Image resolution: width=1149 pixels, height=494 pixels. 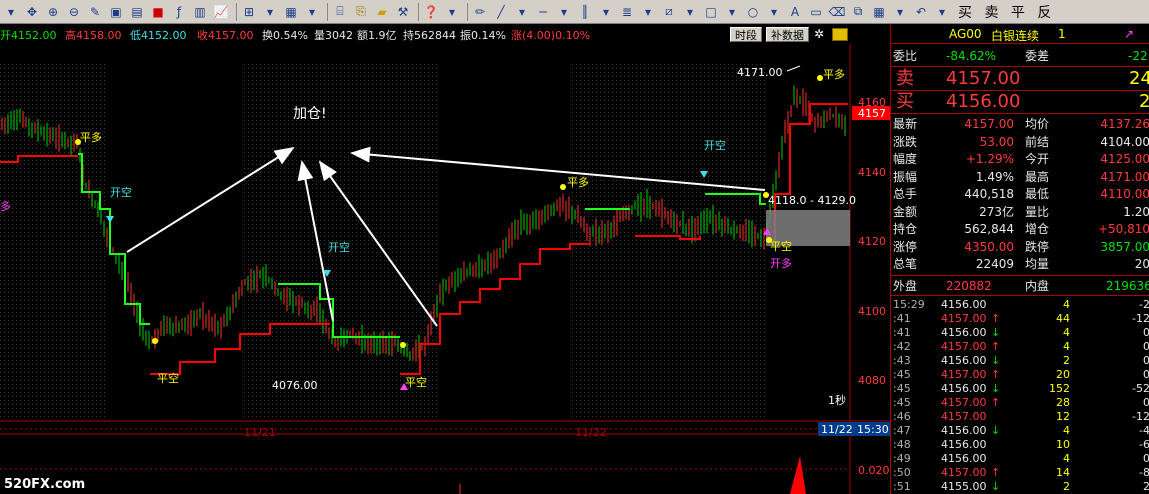 I want to click on stat-value: 3857.00, so click(x=1124, y=246).